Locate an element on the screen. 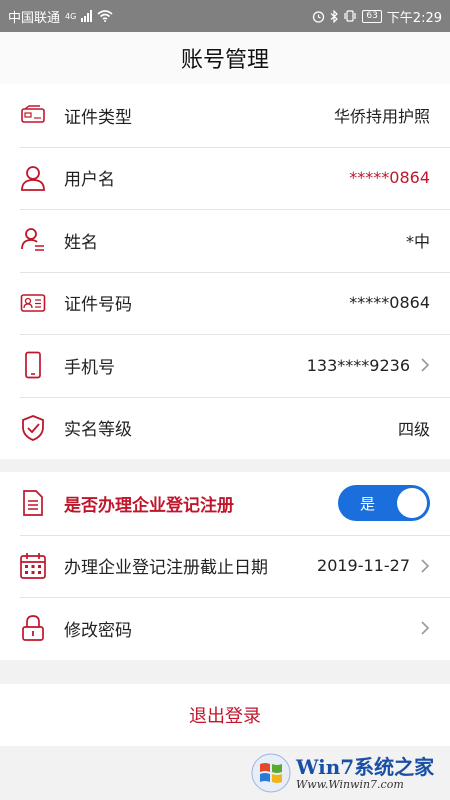  row-change-password: 修改密码 is located at coordinates (225, 628).